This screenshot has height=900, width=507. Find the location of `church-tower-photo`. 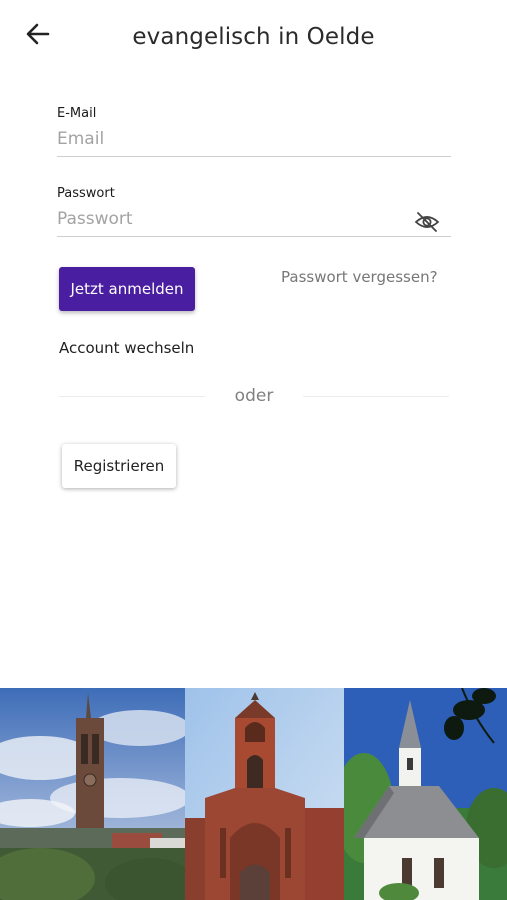

church-tower-photo is located at coordinates (92, 794).